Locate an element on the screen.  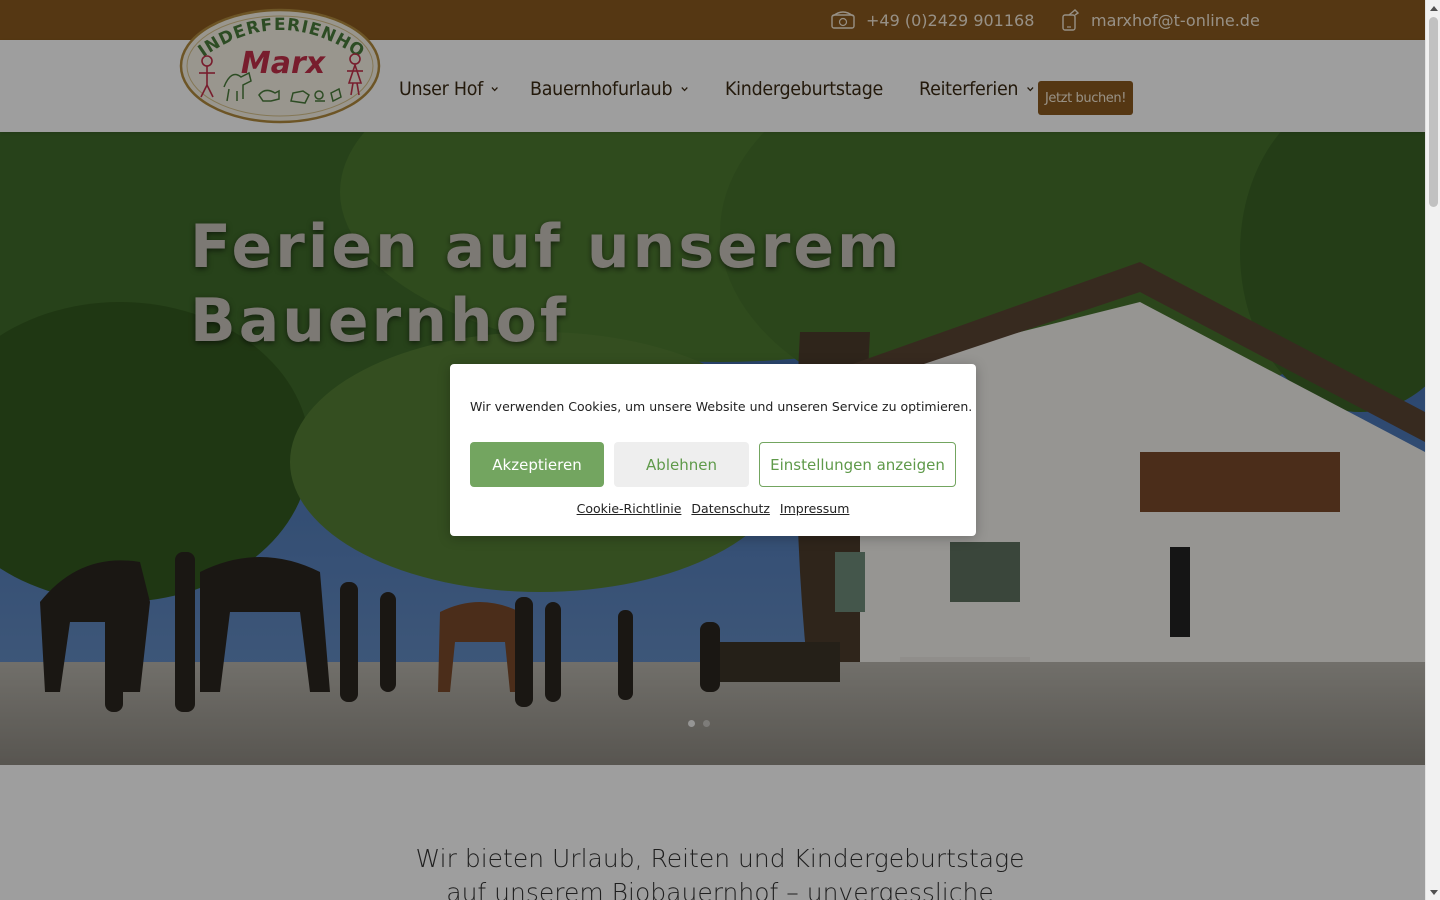
cookie-links: Cookie-Richtlinie Datenschutz Impressum is located at coordinates (713, 508).